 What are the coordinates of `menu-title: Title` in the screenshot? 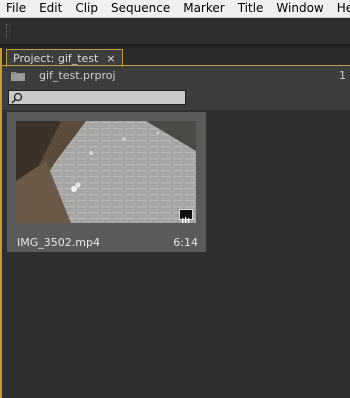 It's located at (251, 8).